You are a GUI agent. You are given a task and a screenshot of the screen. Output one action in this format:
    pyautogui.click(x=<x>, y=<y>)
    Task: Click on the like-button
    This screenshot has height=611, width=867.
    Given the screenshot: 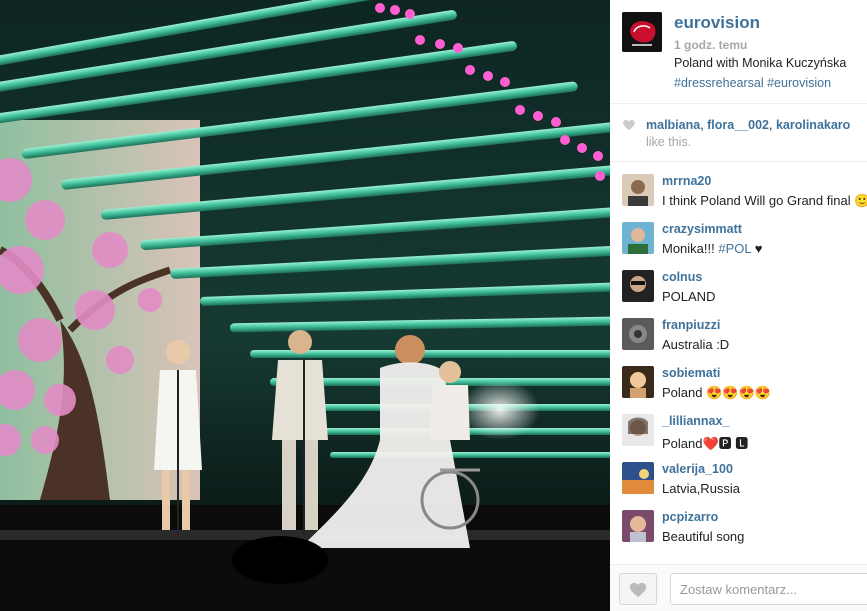 What is the action you would take?
    pyautogui.click(x=638, y=589)
    